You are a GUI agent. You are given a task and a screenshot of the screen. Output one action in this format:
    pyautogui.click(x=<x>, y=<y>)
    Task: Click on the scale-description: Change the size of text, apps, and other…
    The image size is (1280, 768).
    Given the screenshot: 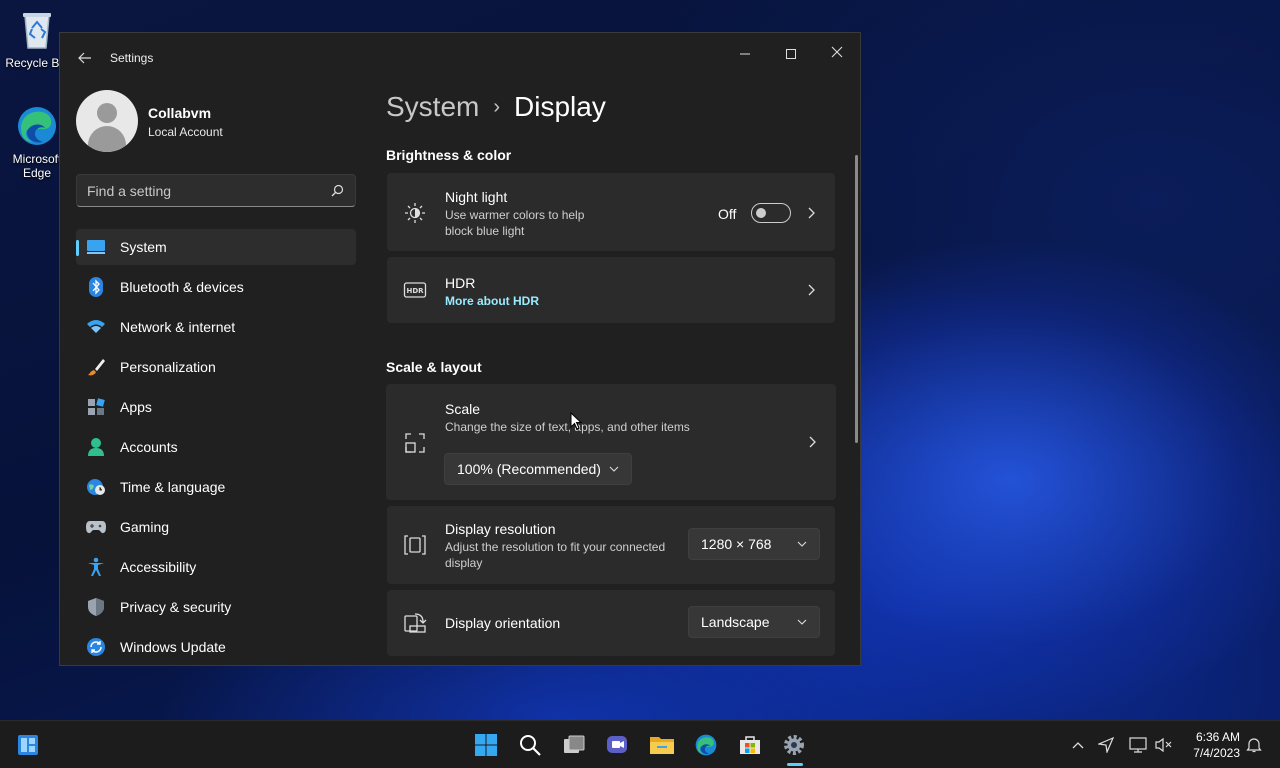 What is the action you would take?
    pyautogui.click(x=567, y=427)
    